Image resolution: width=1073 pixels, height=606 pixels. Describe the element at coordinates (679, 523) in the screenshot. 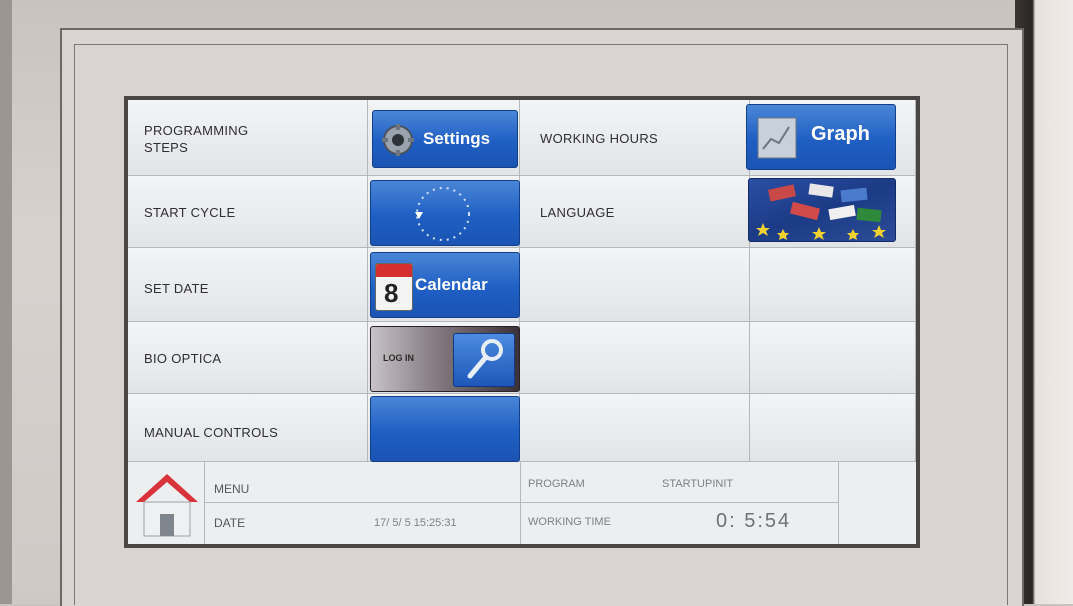

I see `status-working-time-row: WORKING TIME 0: 5:54` at that location.